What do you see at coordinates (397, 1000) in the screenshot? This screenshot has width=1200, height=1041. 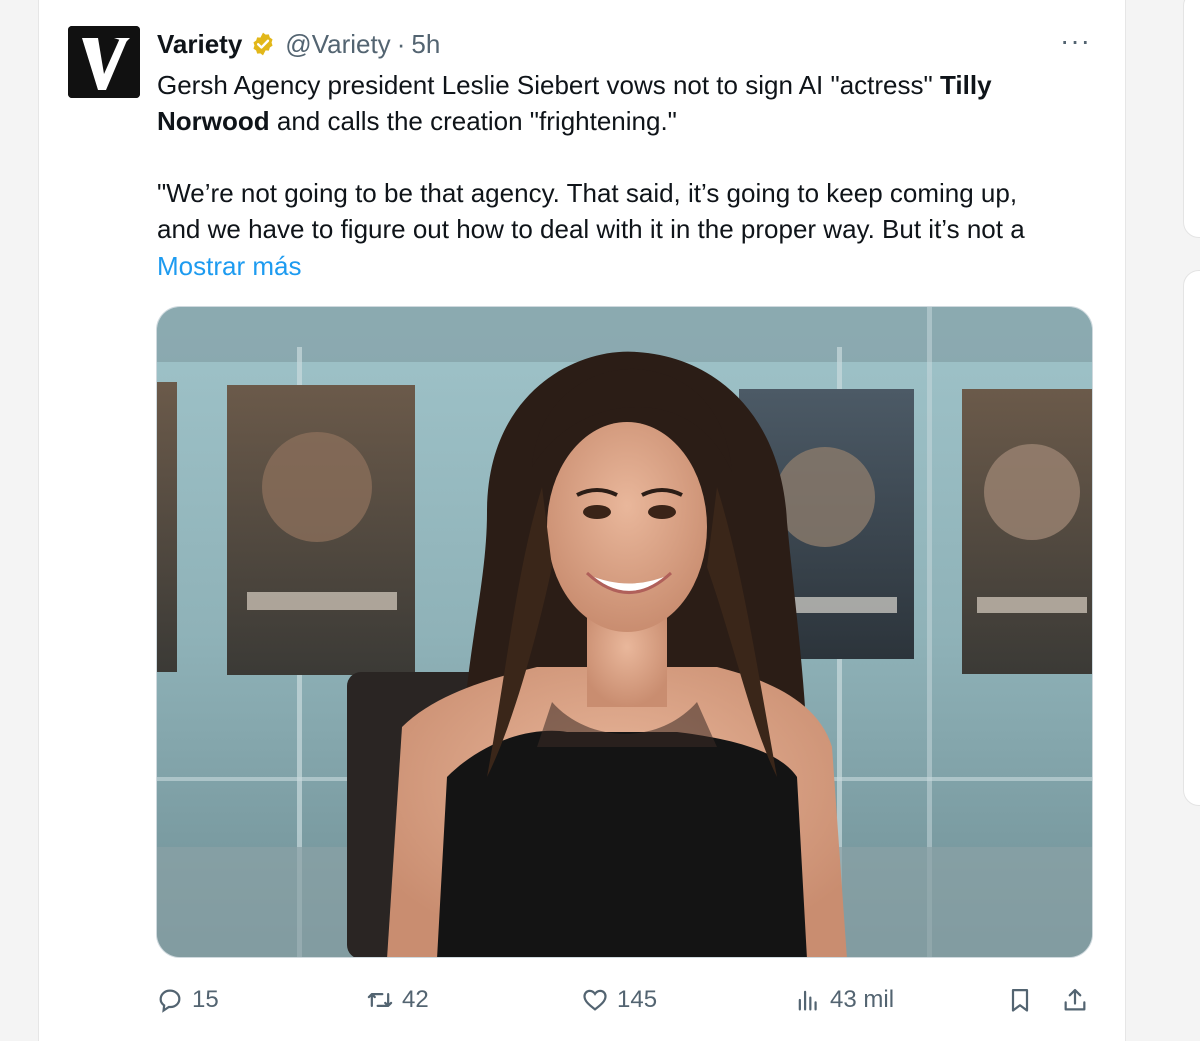 I see `retweet-button: 42` at bounding box center [397, 1000].